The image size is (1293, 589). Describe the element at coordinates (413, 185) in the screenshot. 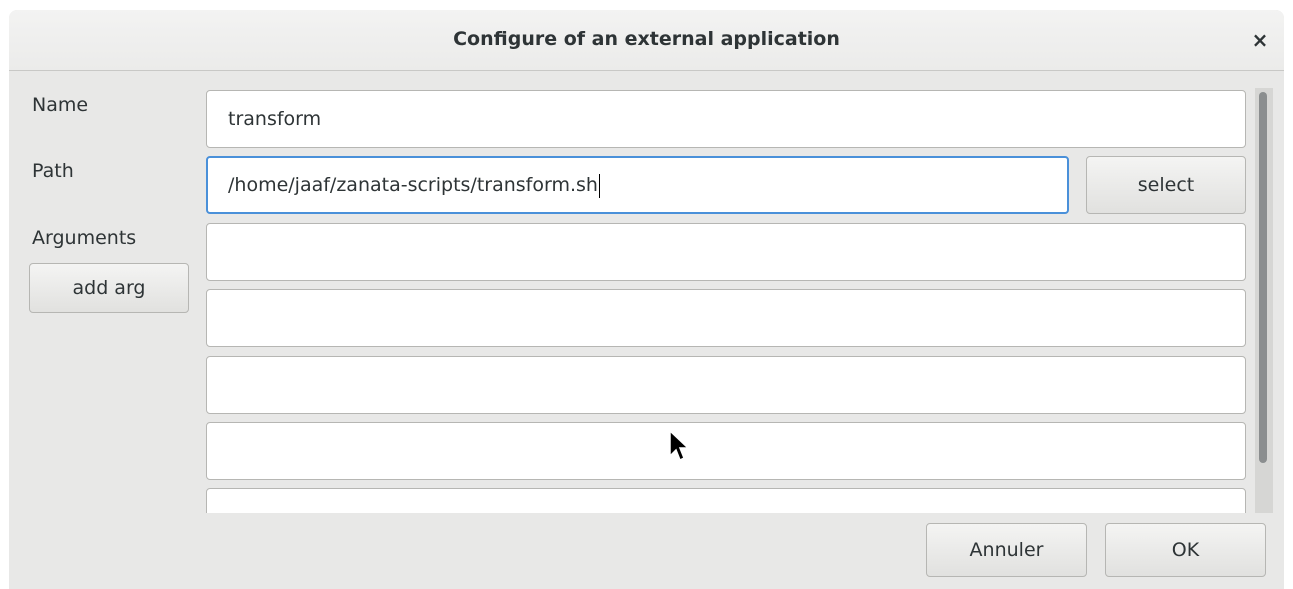

I see `path-field-value: /home/jaaf/zanata-scripts/transform.sh` at that location.